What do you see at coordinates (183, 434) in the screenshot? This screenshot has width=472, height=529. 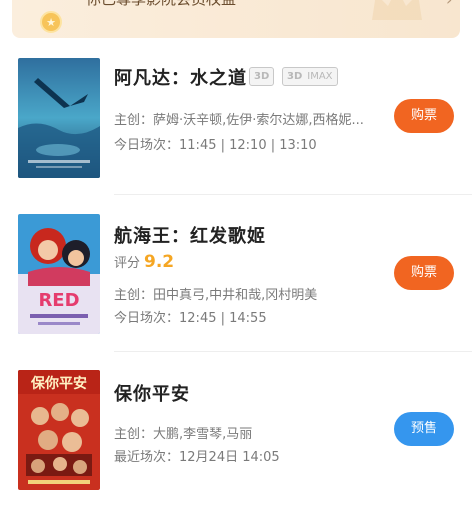 I see `movie-cast: 主创：大鹏,李雪琴,马丽` at bounding box center [183, 434].